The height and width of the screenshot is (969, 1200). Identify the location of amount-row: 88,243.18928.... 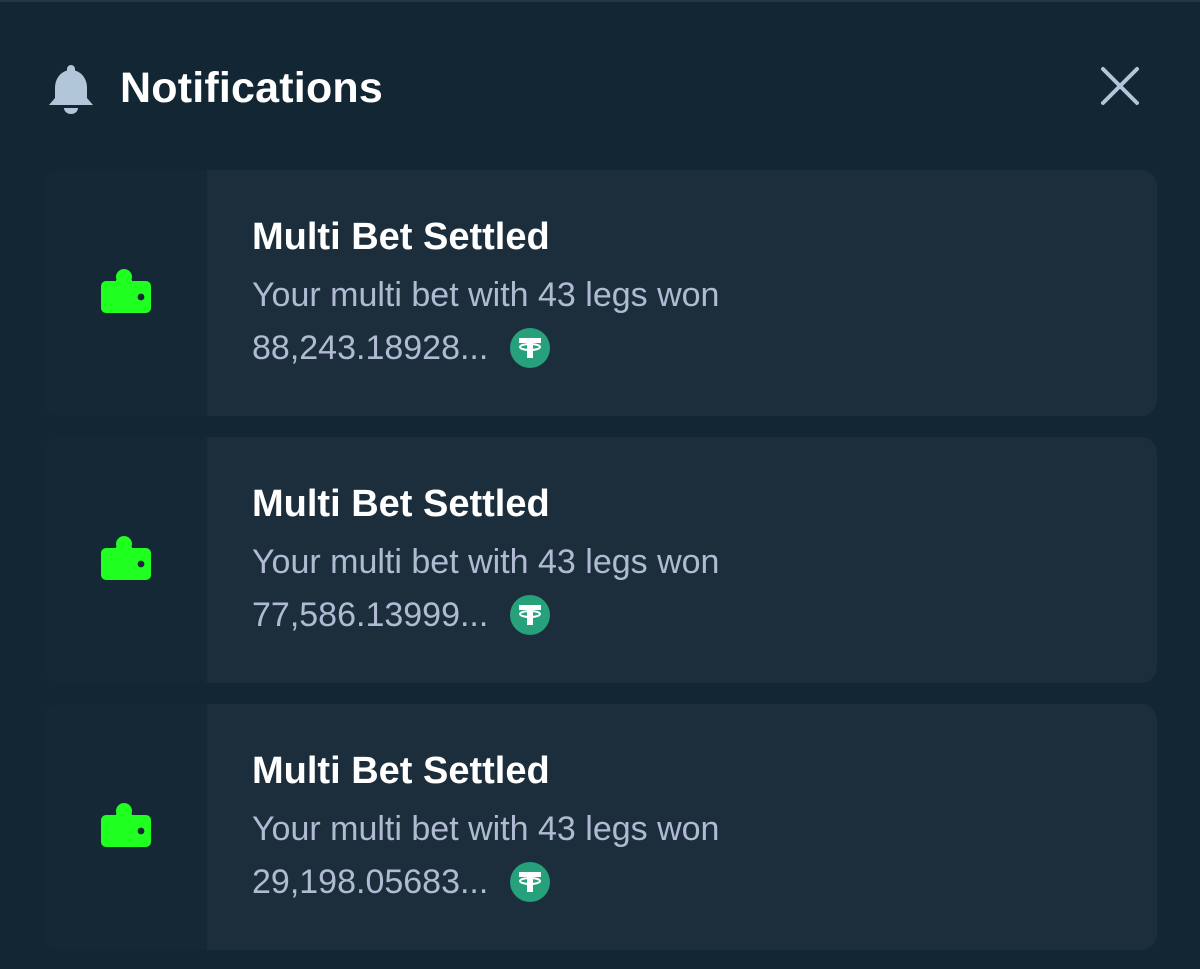
(704, 348).